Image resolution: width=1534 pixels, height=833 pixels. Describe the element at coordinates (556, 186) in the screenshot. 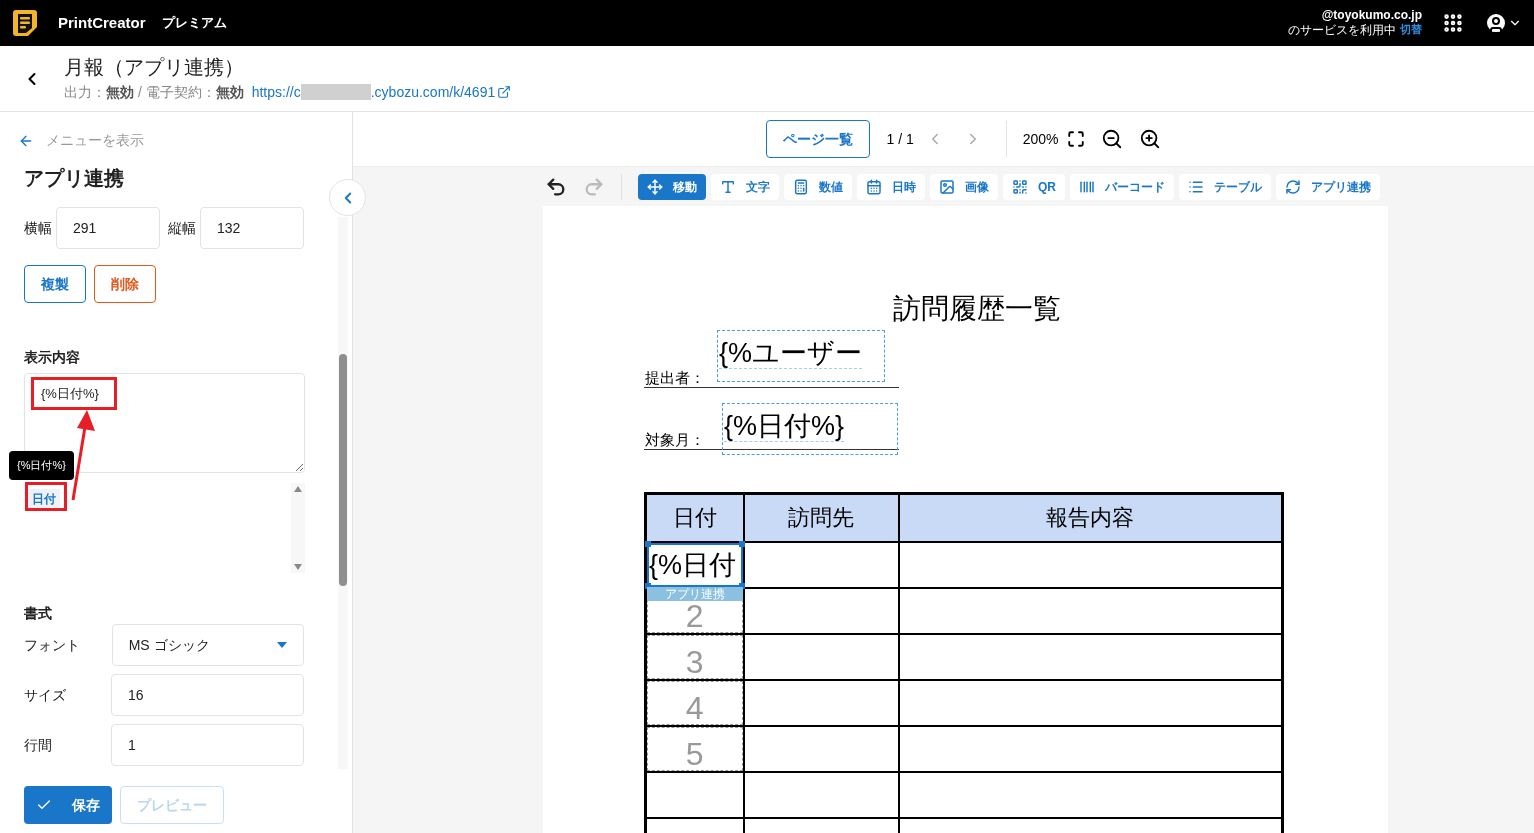

I see `undo-icon` at that location.